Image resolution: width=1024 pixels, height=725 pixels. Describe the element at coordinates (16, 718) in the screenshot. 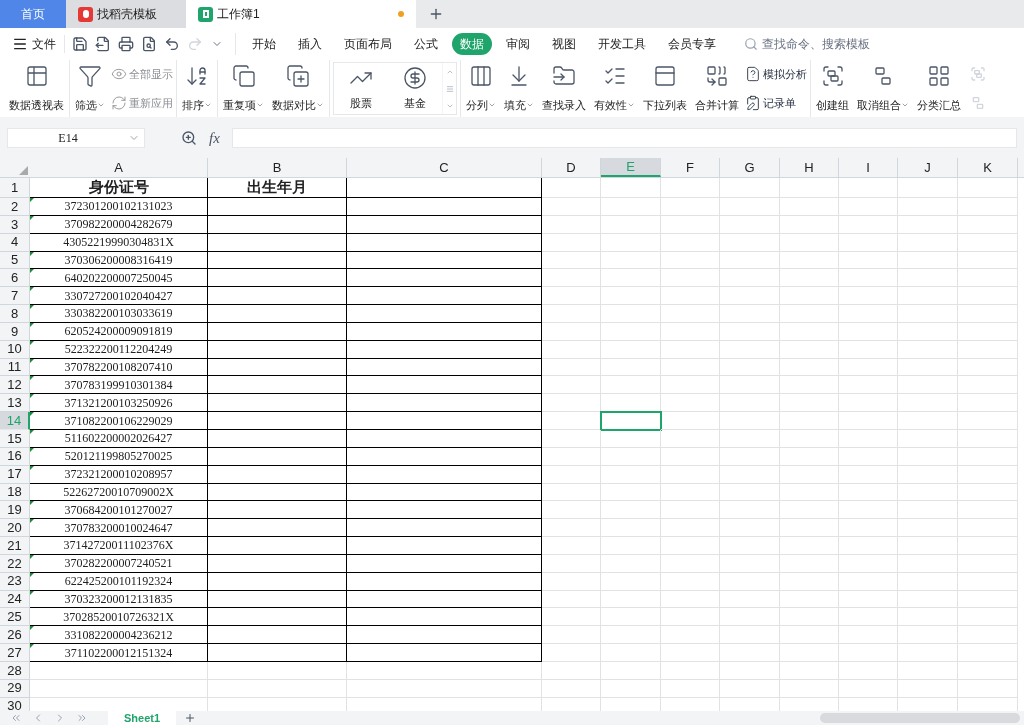

I see `first-sheet-icon` at that location.